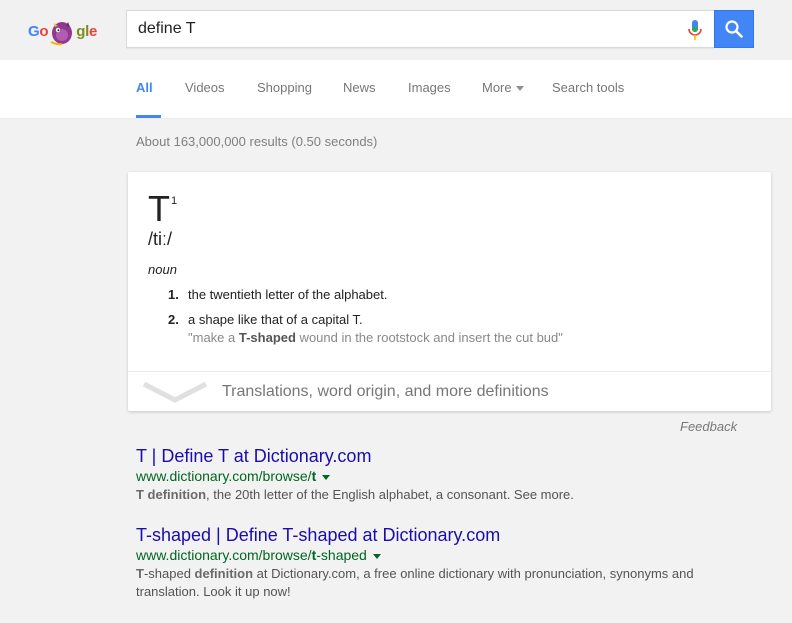  I want to click on logo-letter-e: e, so click(93, 31).